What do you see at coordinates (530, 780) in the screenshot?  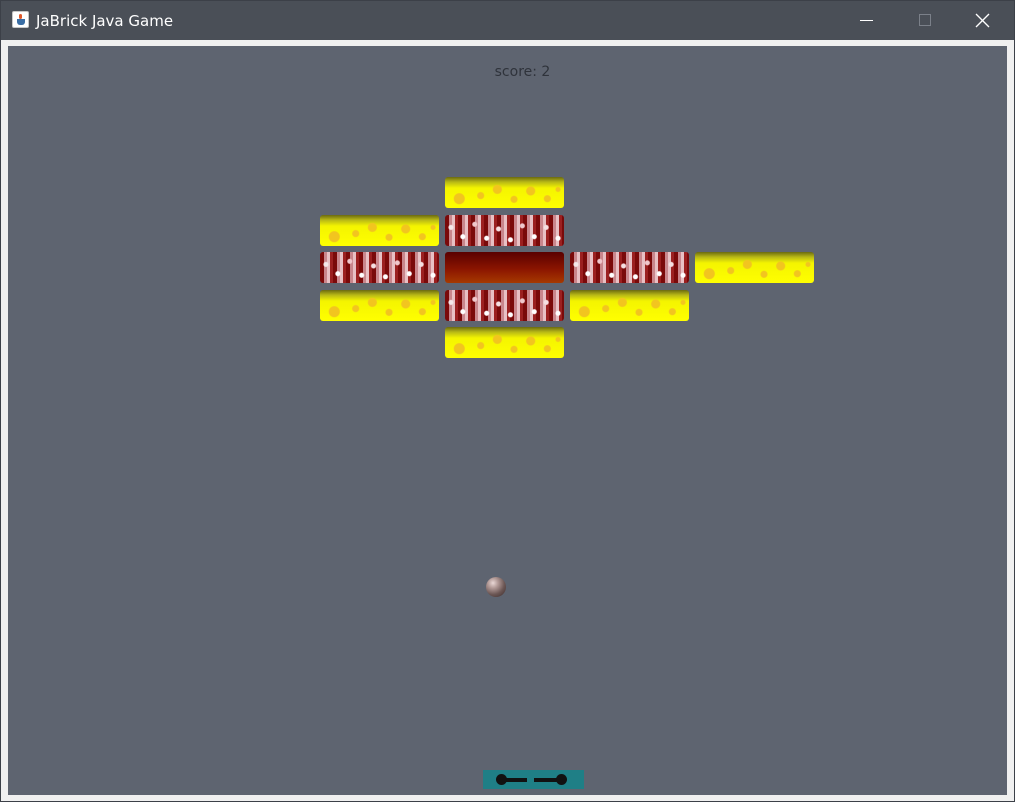 I see `paddle-gap` at bounding box center [530, 780].